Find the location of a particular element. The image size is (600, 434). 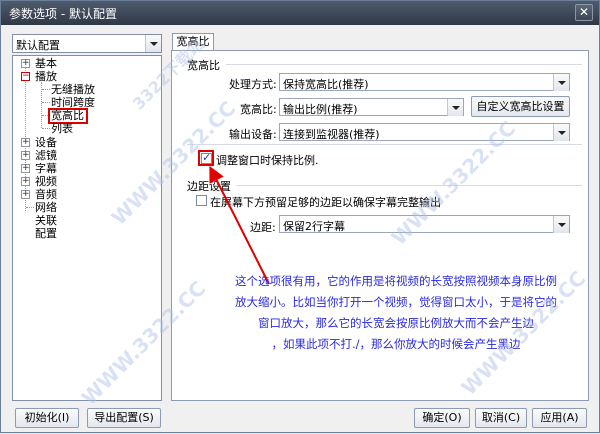

device-select: 连接到监视器(推荐) is located at coordinates (424, 132).